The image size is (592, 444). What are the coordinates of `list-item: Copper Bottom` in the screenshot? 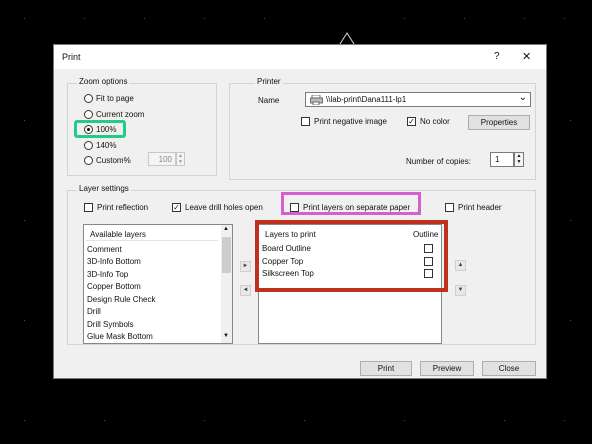 It's located at (114, 286).